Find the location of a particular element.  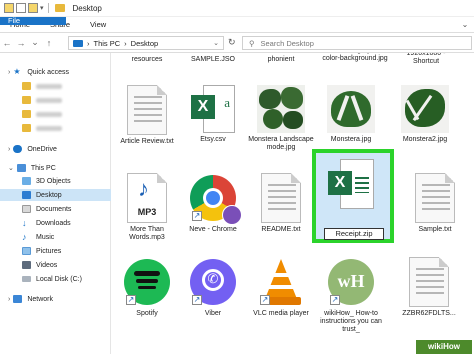

file-label: Monstera2.jpg is located at coordinates (425, 139).